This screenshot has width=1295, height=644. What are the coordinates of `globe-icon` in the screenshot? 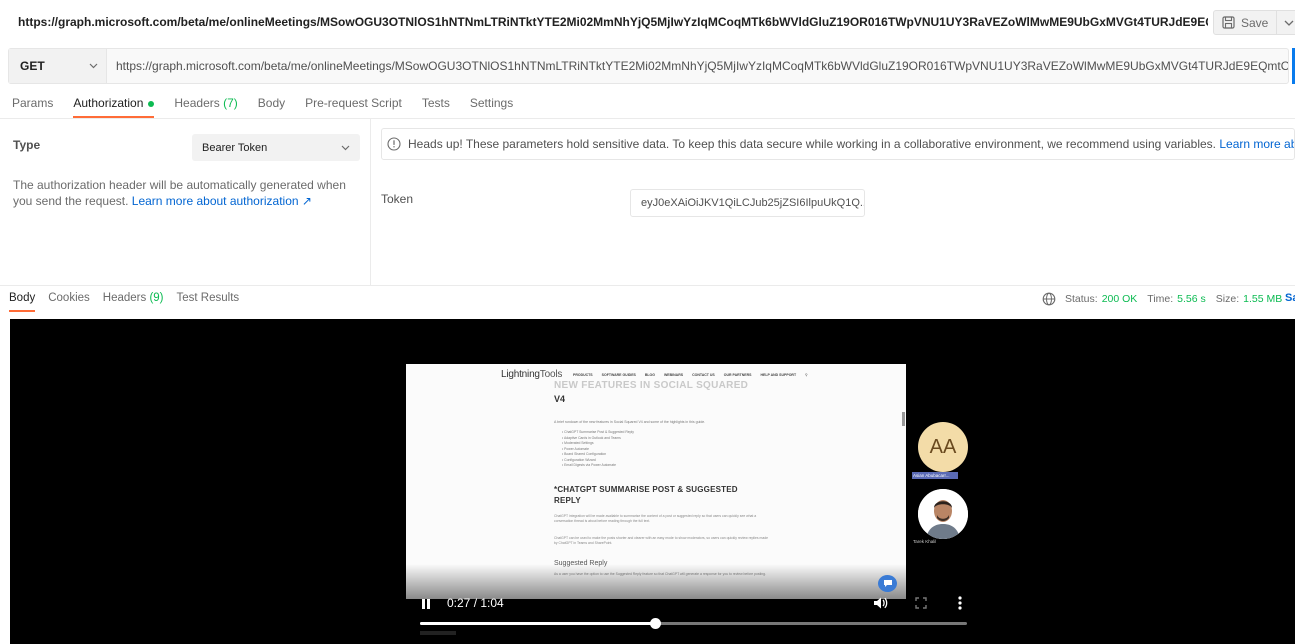 It's located at (1049, 299).